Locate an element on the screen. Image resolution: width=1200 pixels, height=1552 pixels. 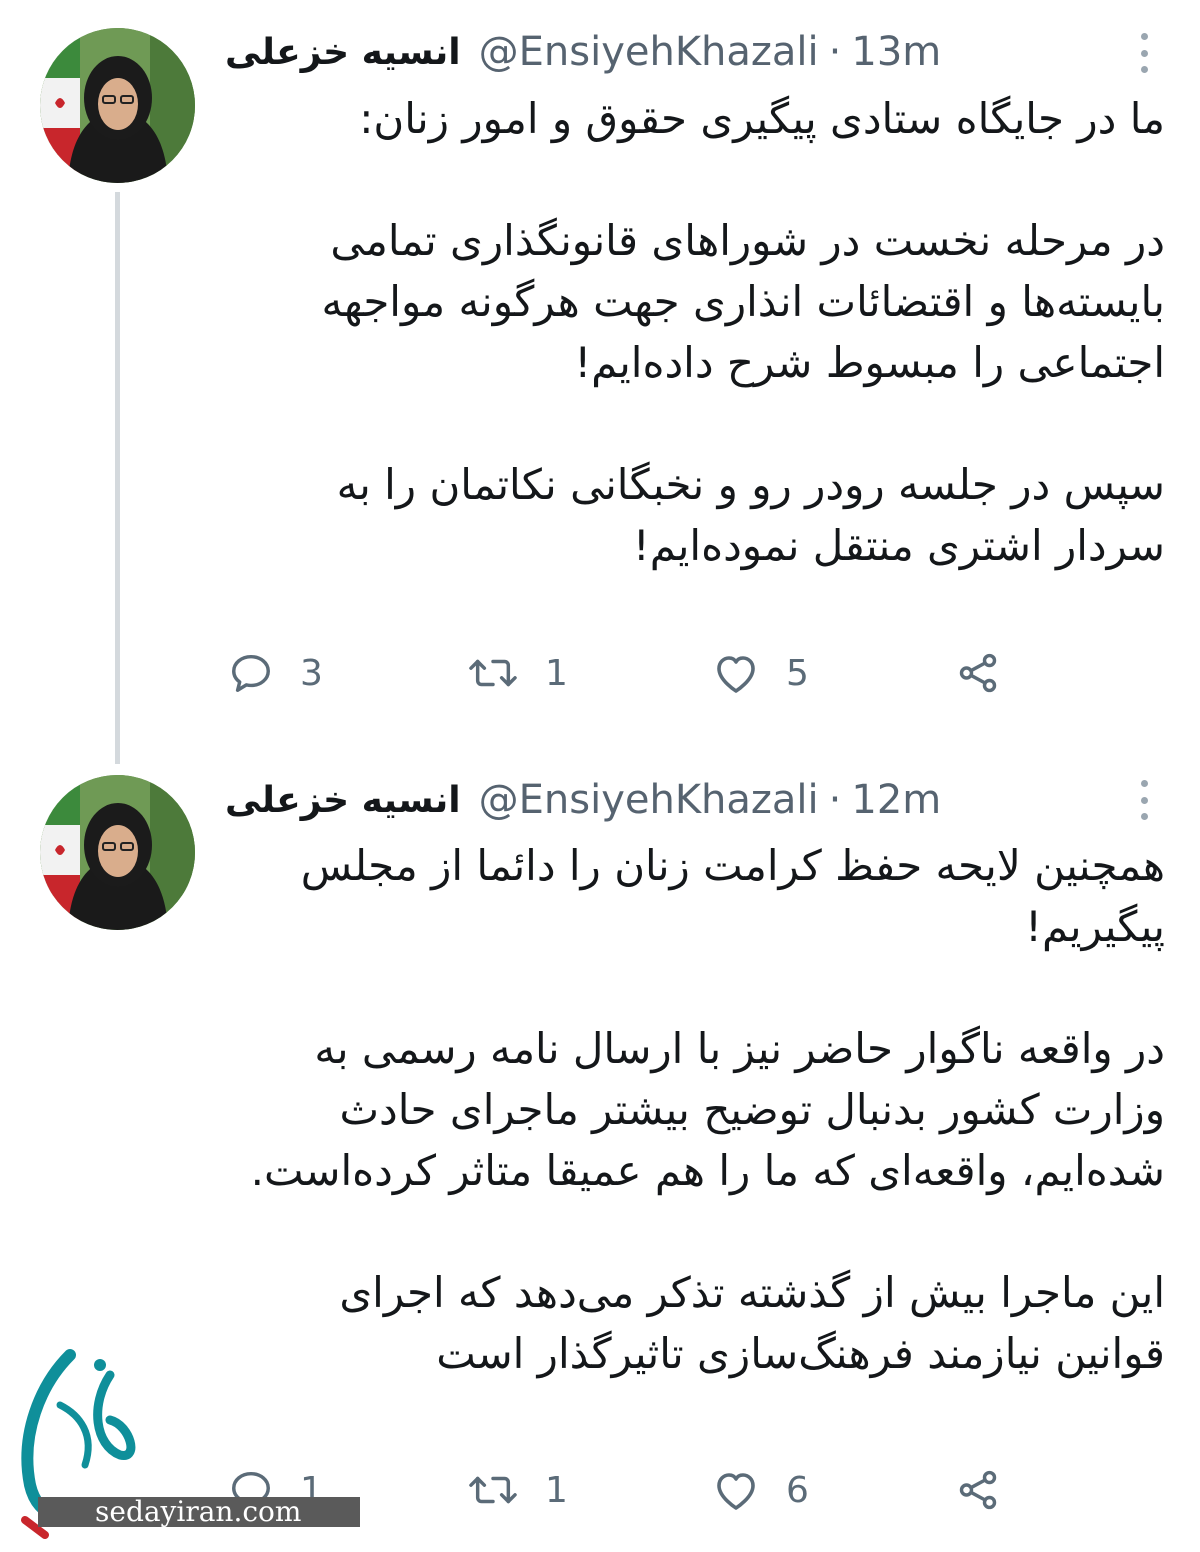
reply-button: 3 is located at coordinates (275, 673).